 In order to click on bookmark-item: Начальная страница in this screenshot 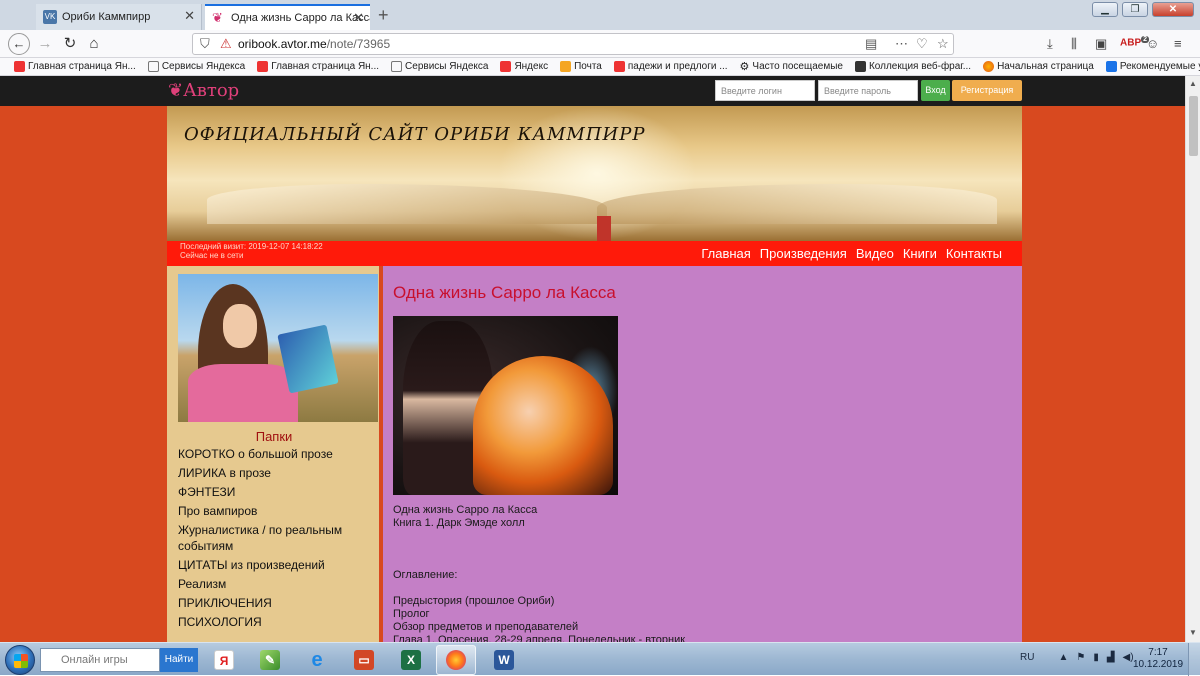, I will do `click(1038, 66)`.